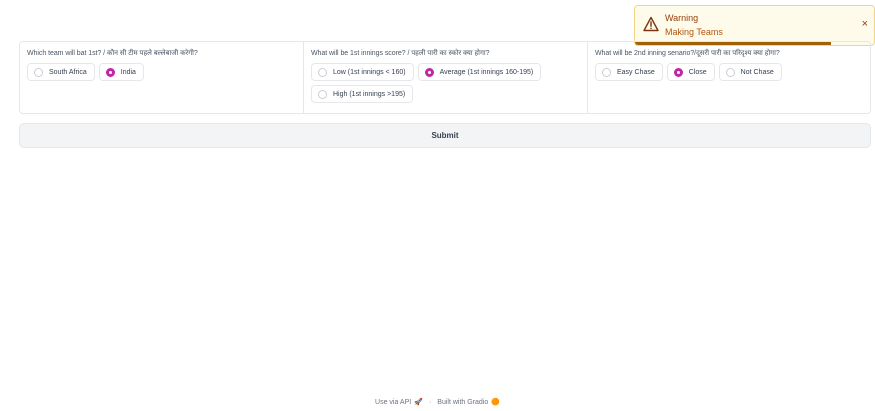 Image resolution: width=875 pixels, height=411 pixels. I want to click on radio-option-easy-chase: Easy Chase, so click(629, 72).